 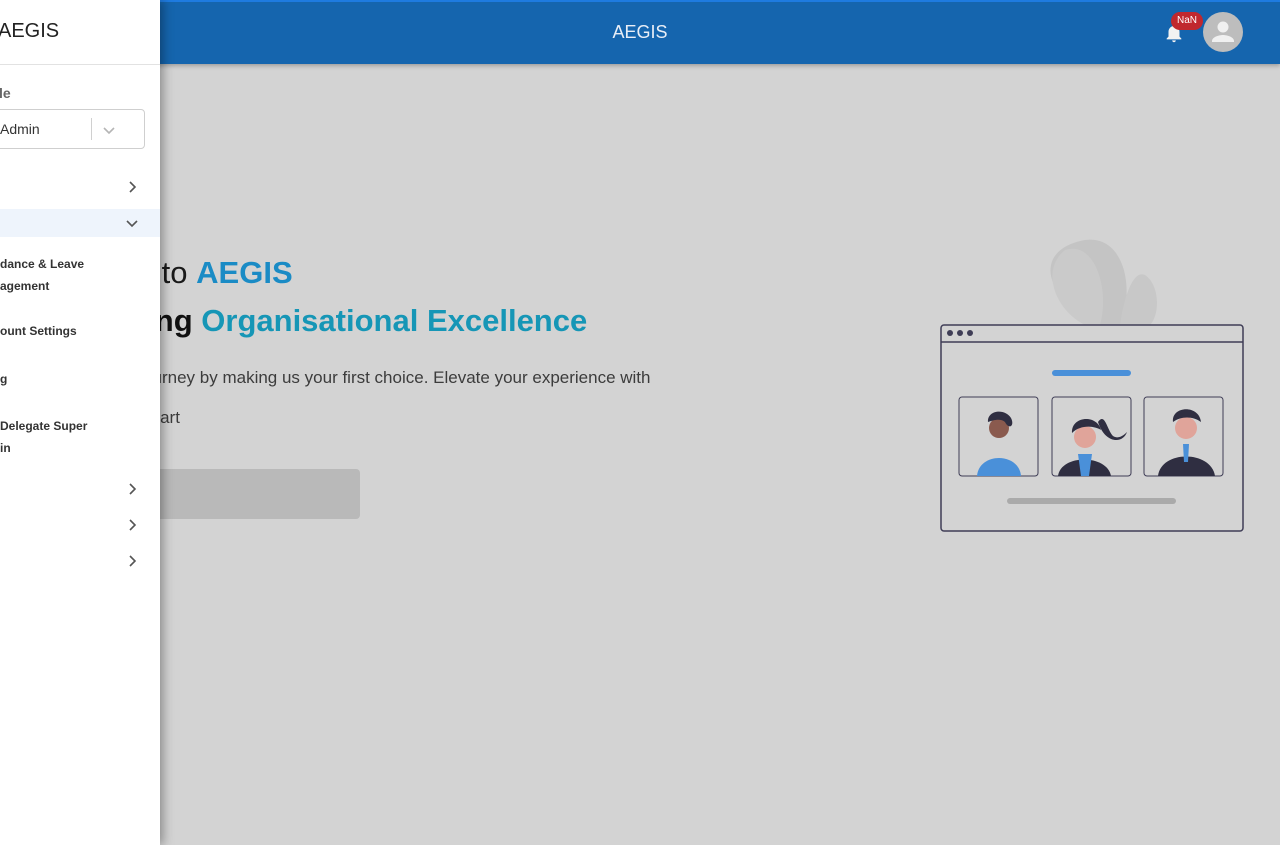 I want to click on user-avatar, so click(x=1223, y=32).